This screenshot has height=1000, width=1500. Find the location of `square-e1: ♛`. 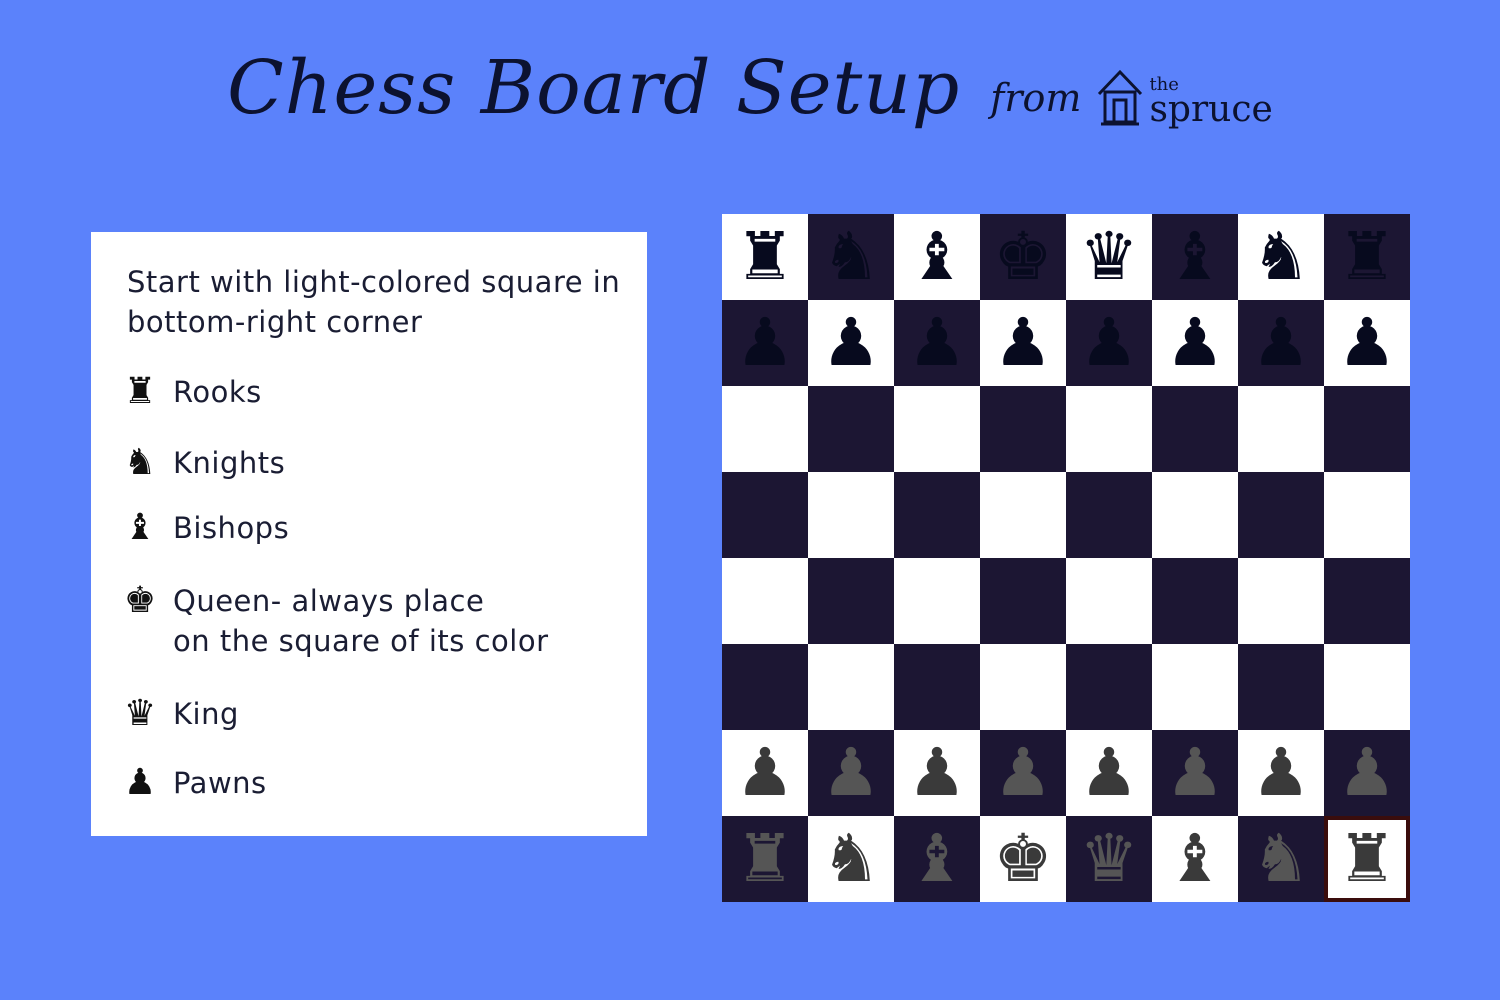

square-e1: ♛ is located at coordinates (1109, 859).